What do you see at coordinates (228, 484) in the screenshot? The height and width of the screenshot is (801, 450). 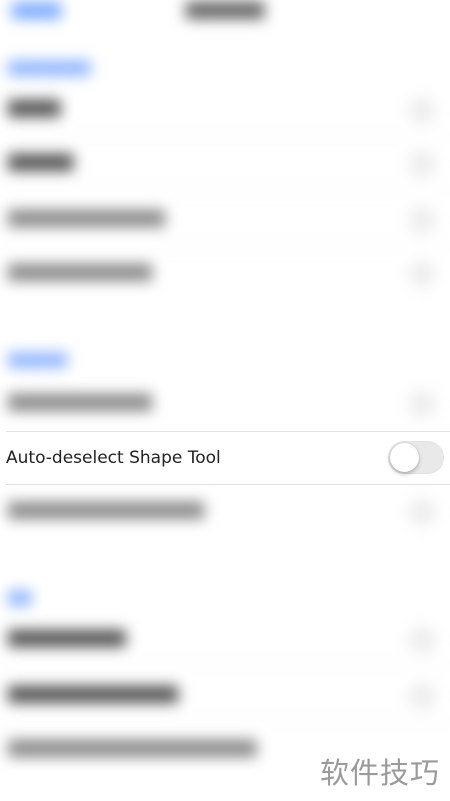 I see `row-bottom-divider` at bounding box center [228, 484].